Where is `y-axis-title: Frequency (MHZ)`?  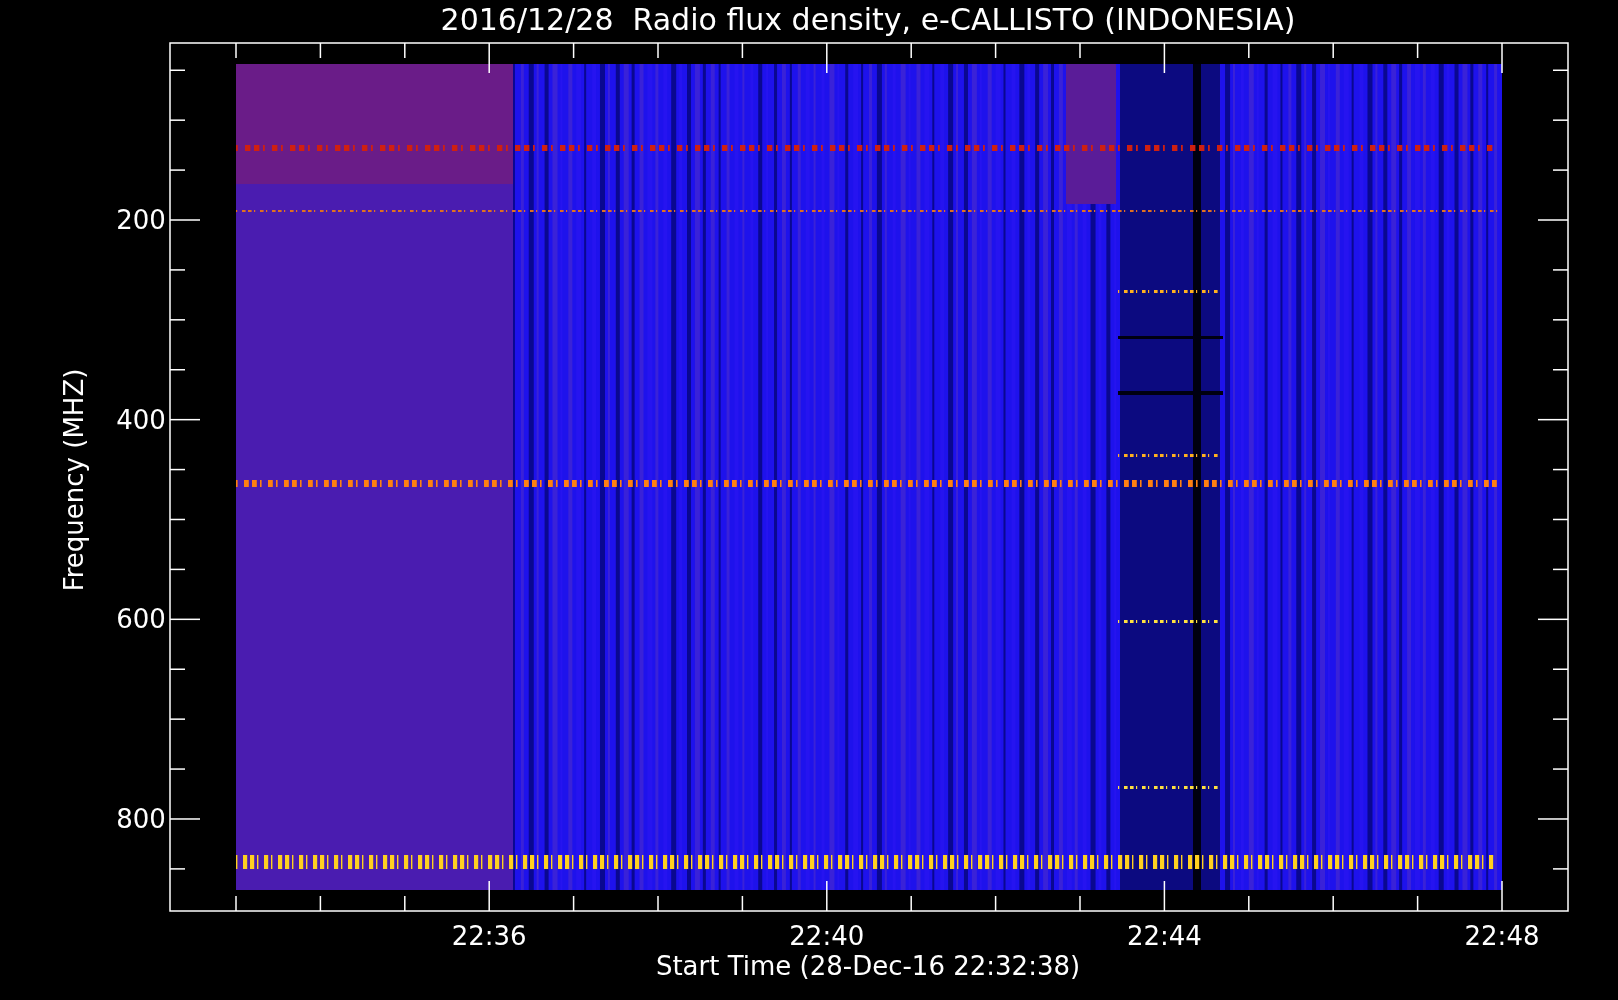
y-axis-title: Frequency (MHZ) is located at coordinates (74, 480).